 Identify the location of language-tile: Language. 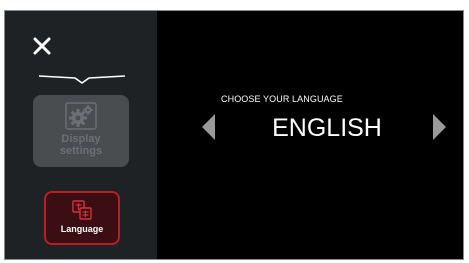
(82, 218).